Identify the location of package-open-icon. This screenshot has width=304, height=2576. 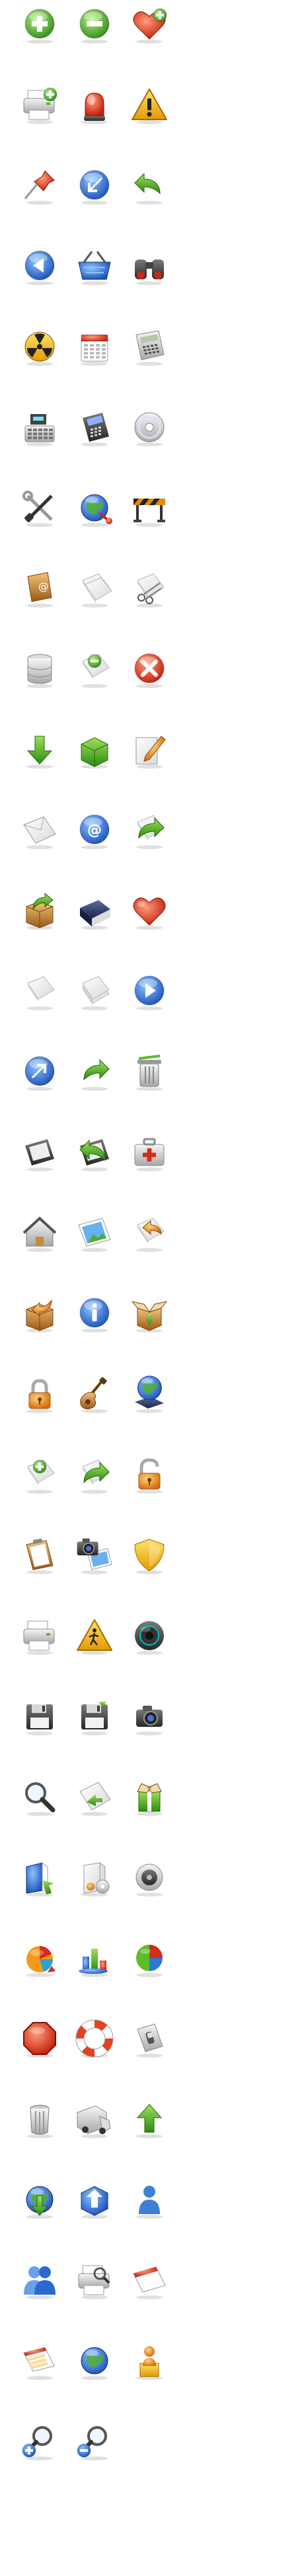
(149, 1314).